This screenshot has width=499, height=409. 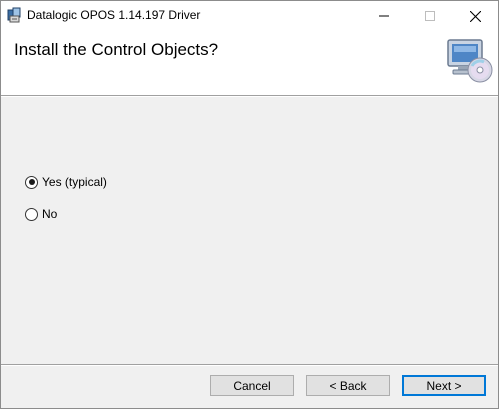 I want to click on radio-yes-selected, so click(x=31, y=182).